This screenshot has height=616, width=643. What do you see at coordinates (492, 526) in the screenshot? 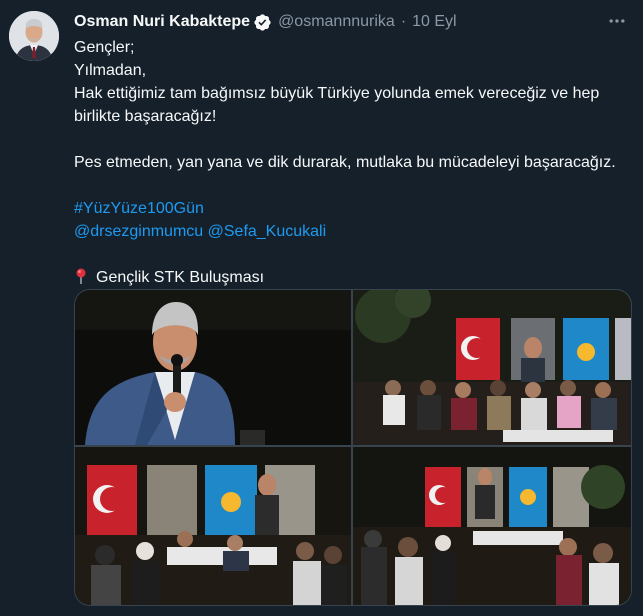
I see `photo-audience-right` at bounding box center [492, 526].